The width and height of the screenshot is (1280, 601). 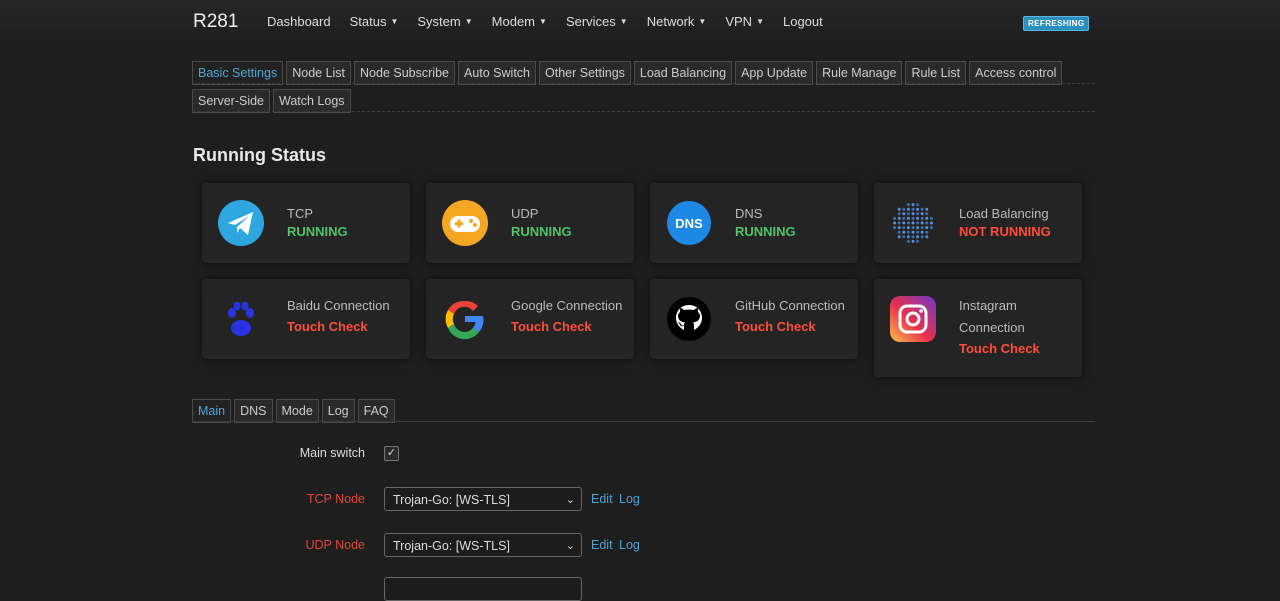 I want to click on udp-node-value: Trojan-Go: [WS-TLS], so click(x=451, y=546).